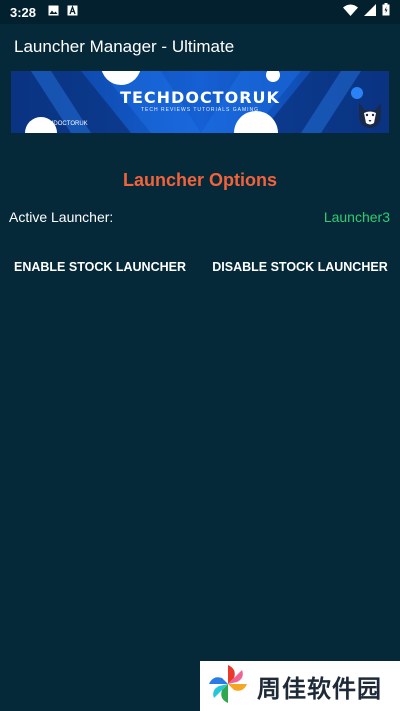 This screenshot has width=400, height=711. What do you see at coordinates (23, 12) in the screenshot?
I see `status-time: 3:28` at bounding box center [23, 12].